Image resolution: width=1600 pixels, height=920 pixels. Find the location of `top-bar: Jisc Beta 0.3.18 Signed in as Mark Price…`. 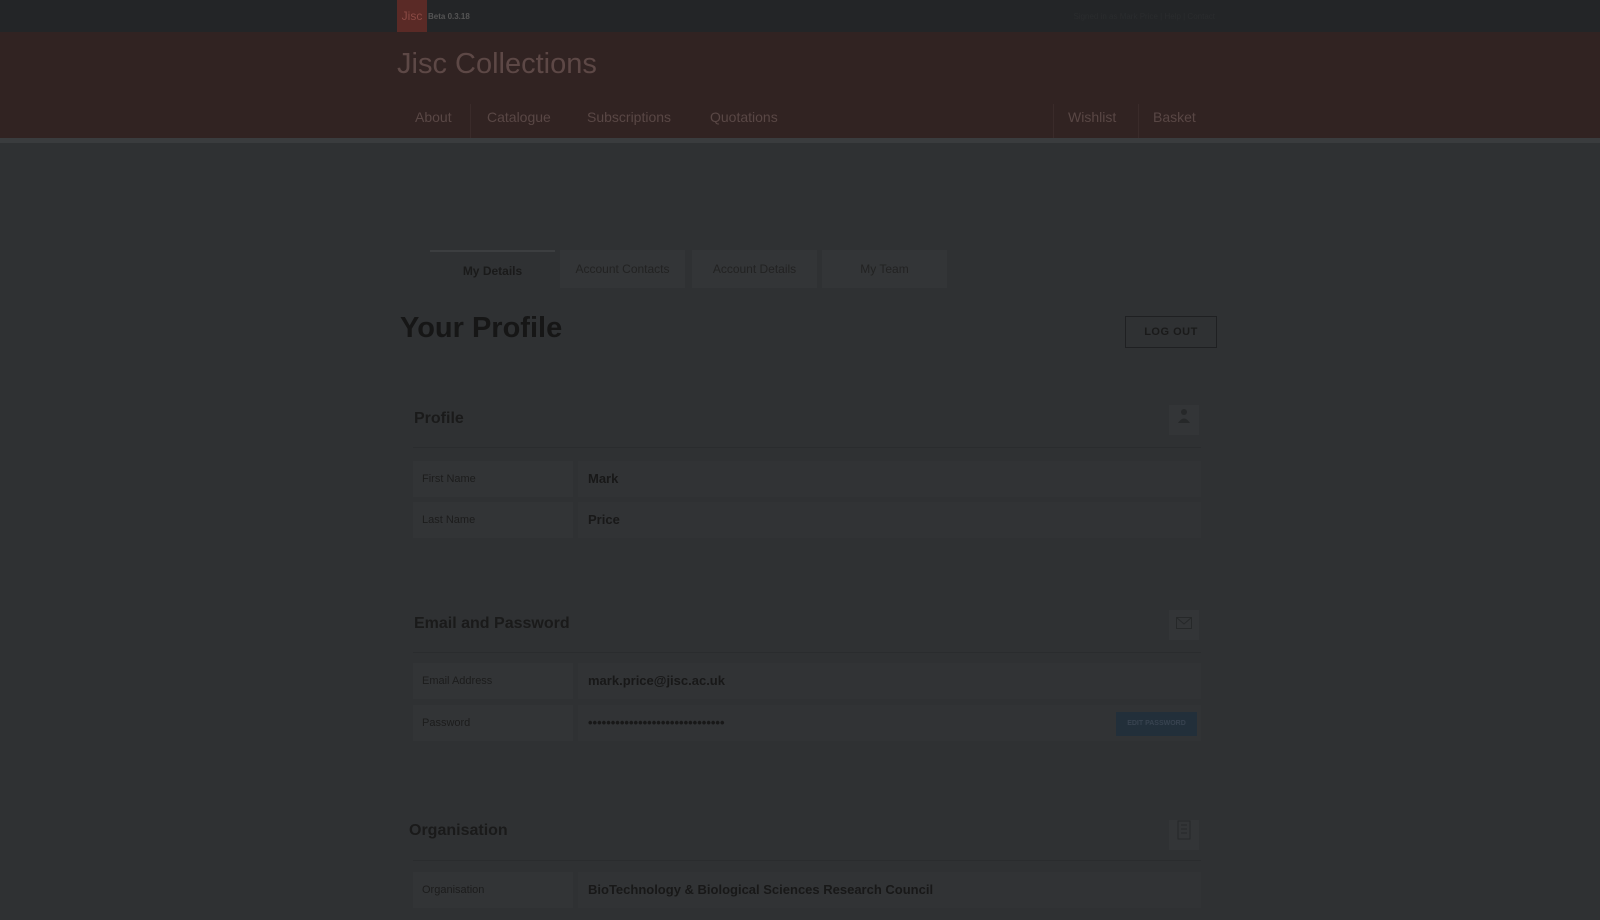

top-bar: Jisc Beta 0.3.18 Signed in as Mark Price… is located at coordinates (800, 16).